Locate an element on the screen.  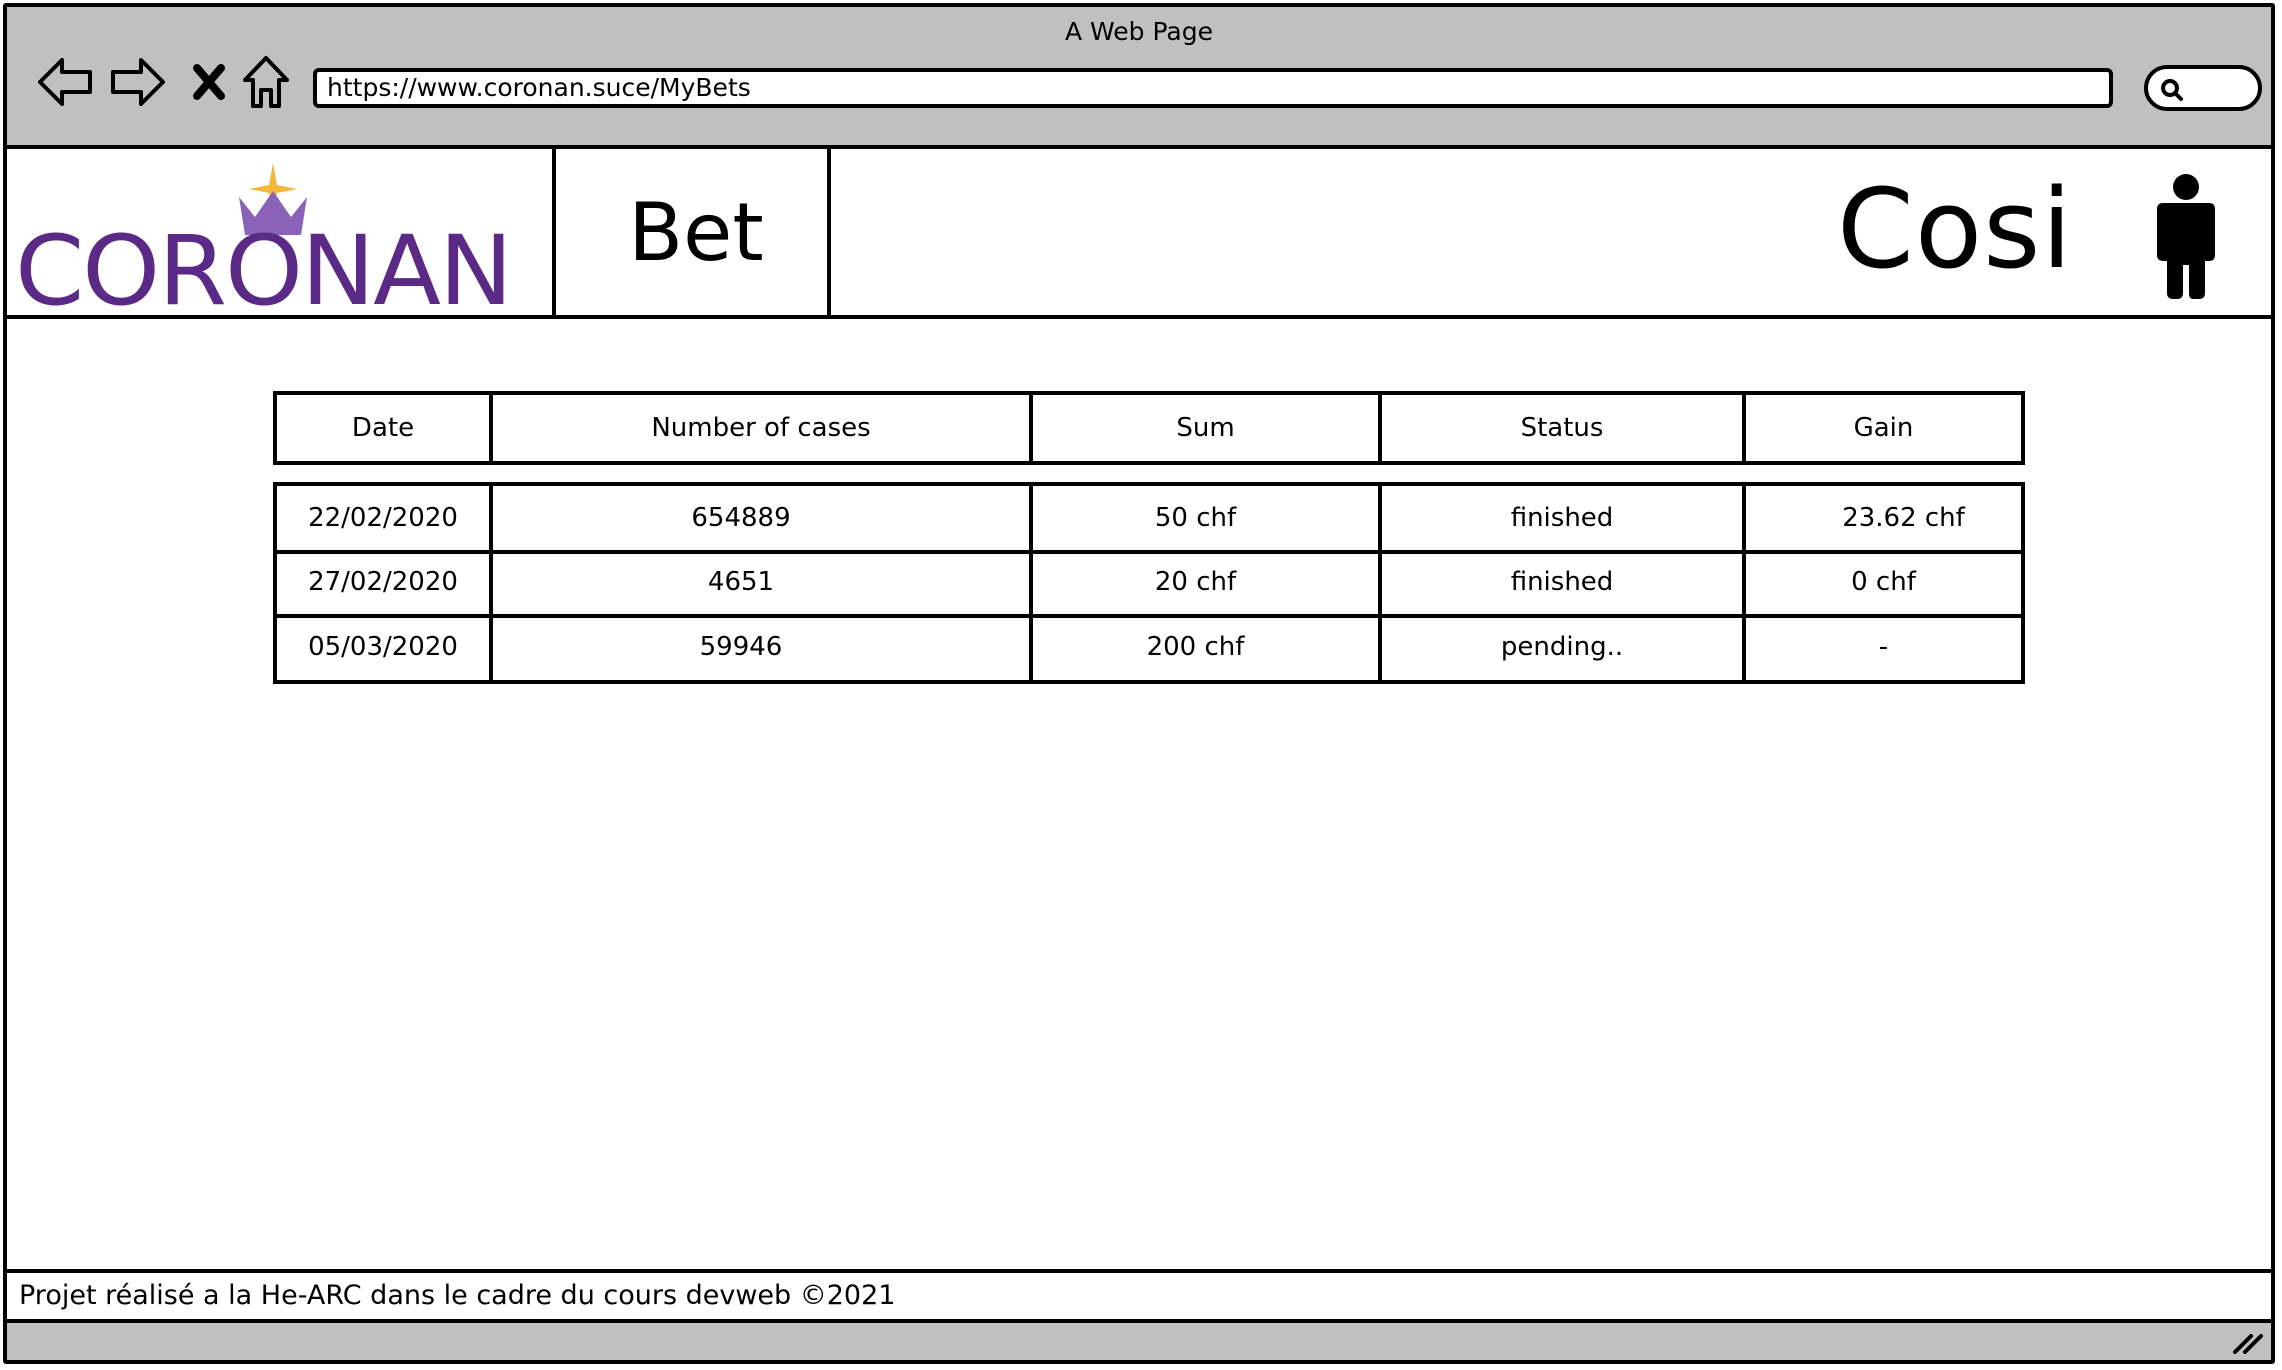
browser-status-bar is located at coordinates (1139, 1341).